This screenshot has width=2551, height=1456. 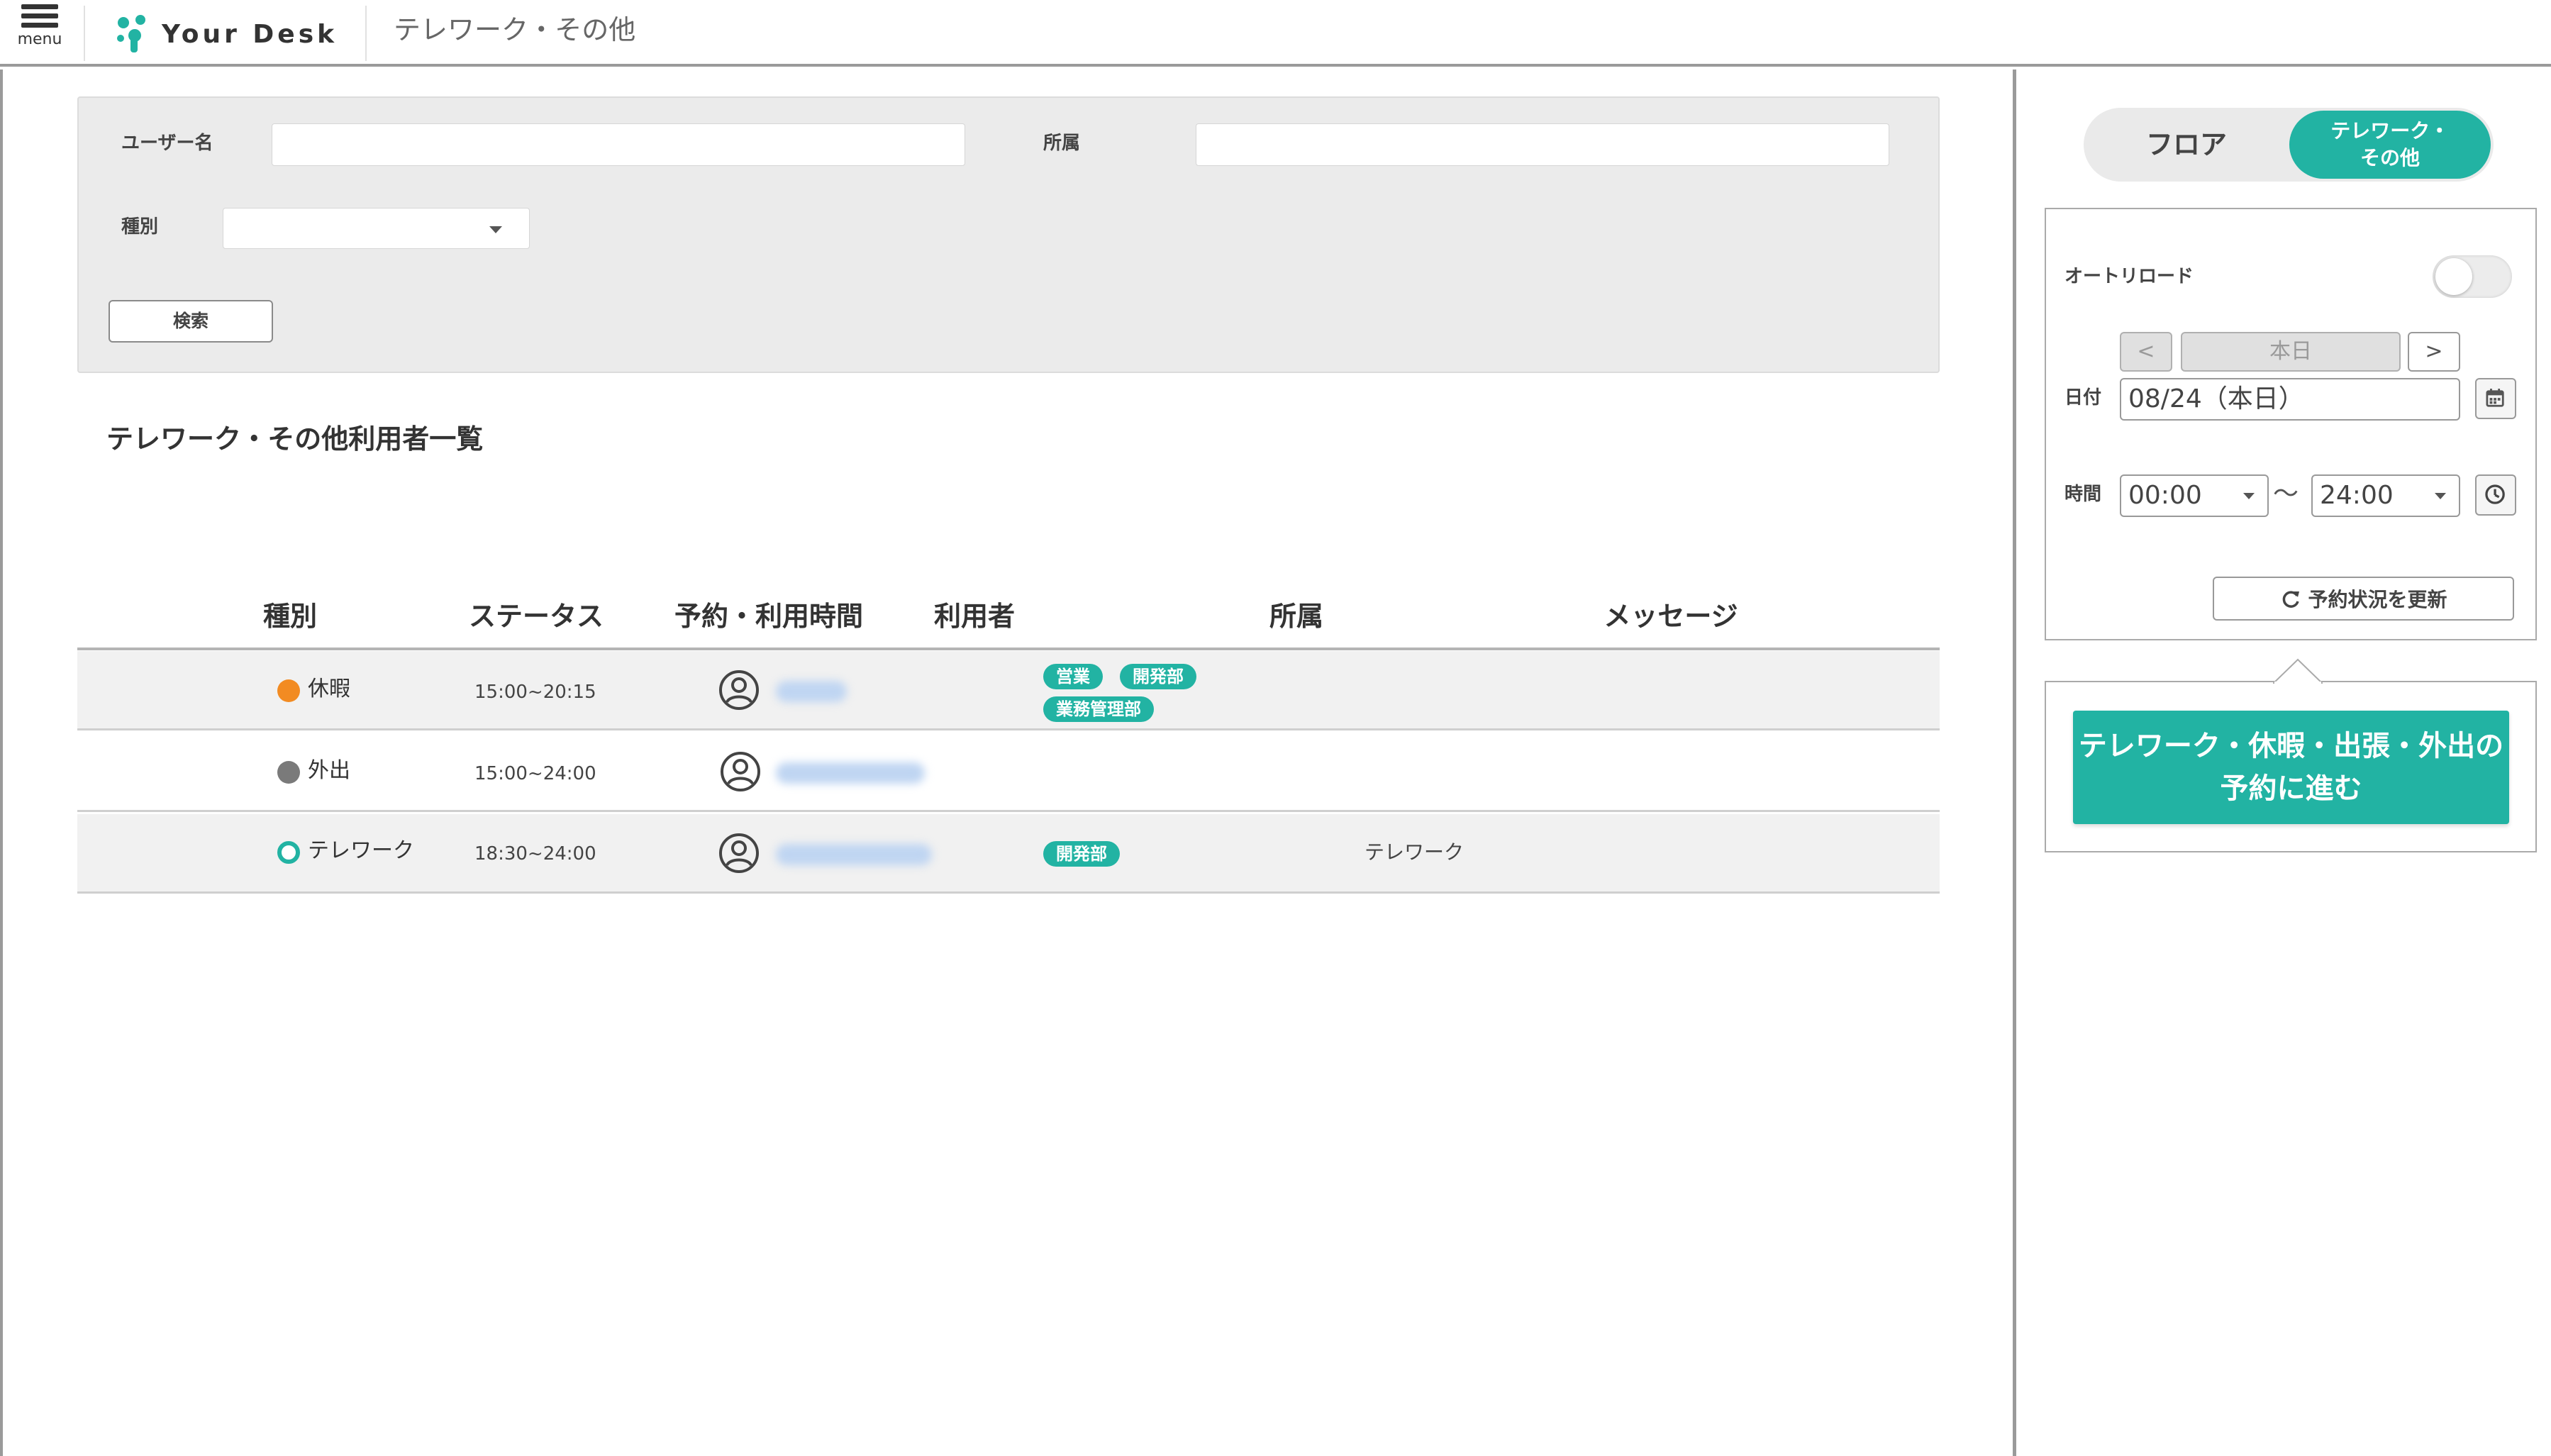 I want to click on page-title: テレワーク・その他, so click(x=515, y=30).